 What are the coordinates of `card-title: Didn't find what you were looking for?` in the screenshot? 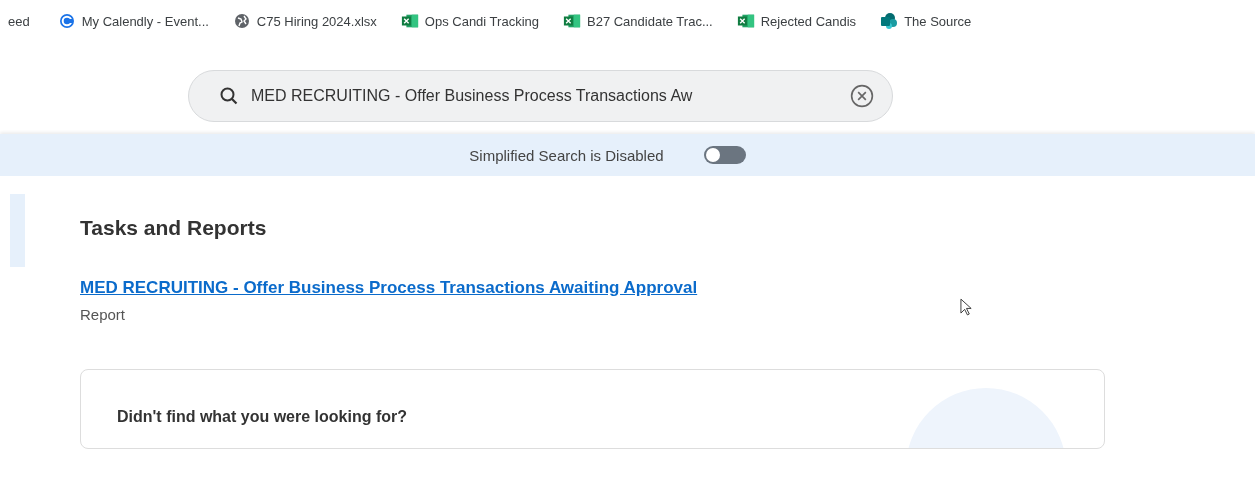 It's located at (262, 416).